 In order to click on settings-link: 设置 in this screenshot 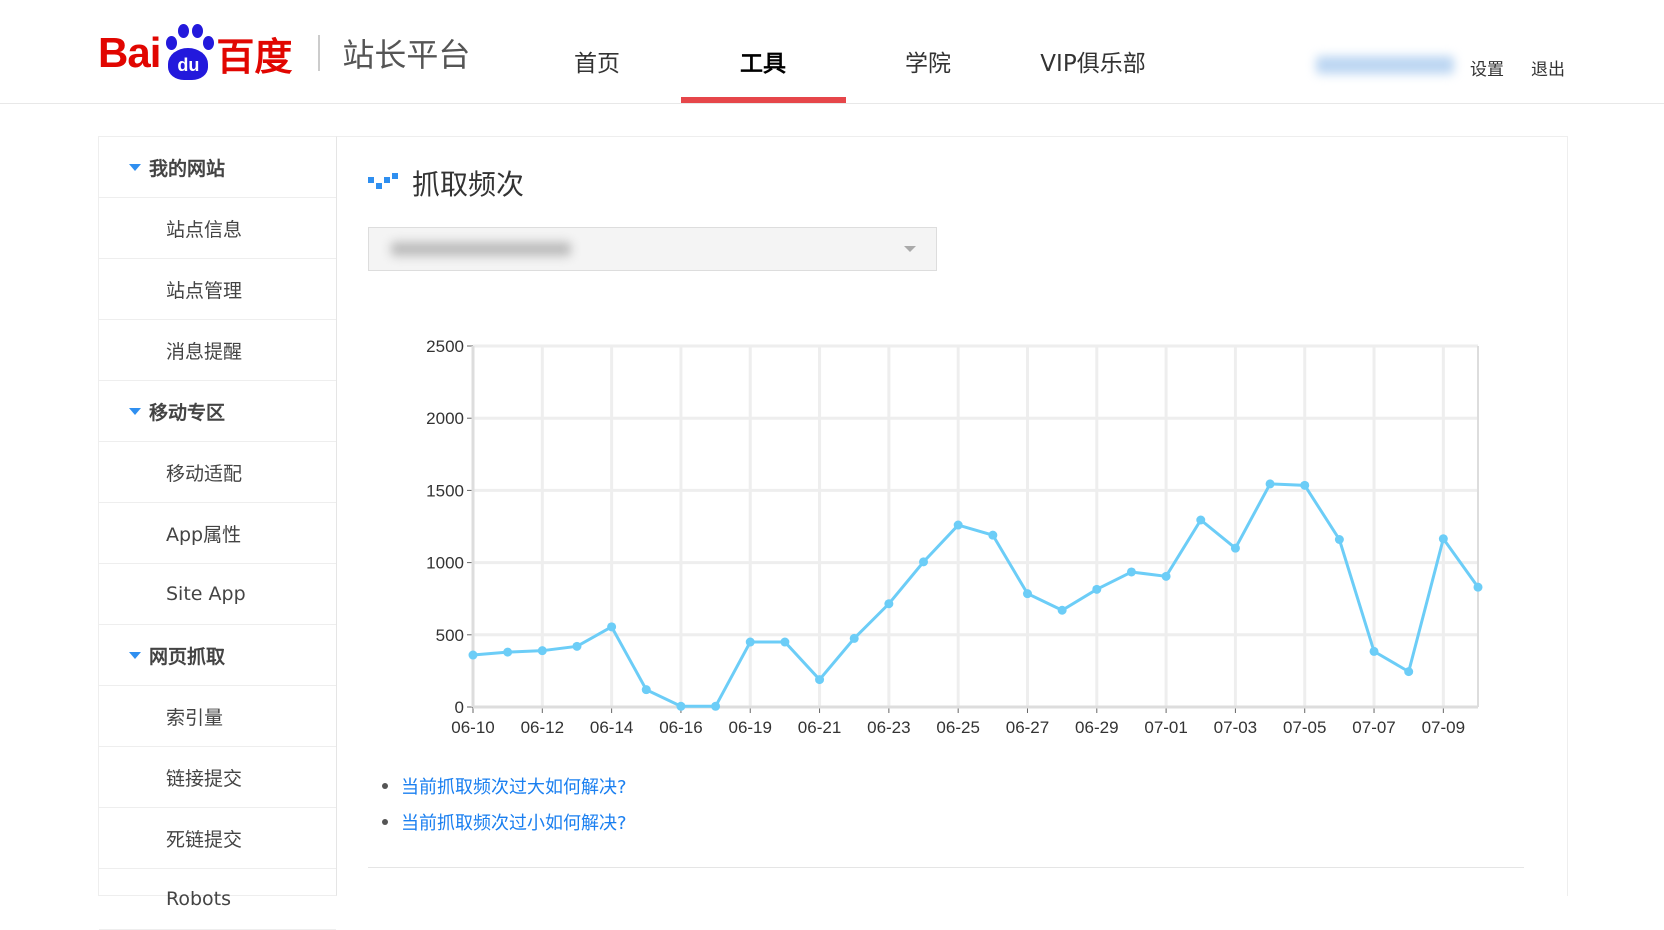, I will do `click(1487, 67)`.